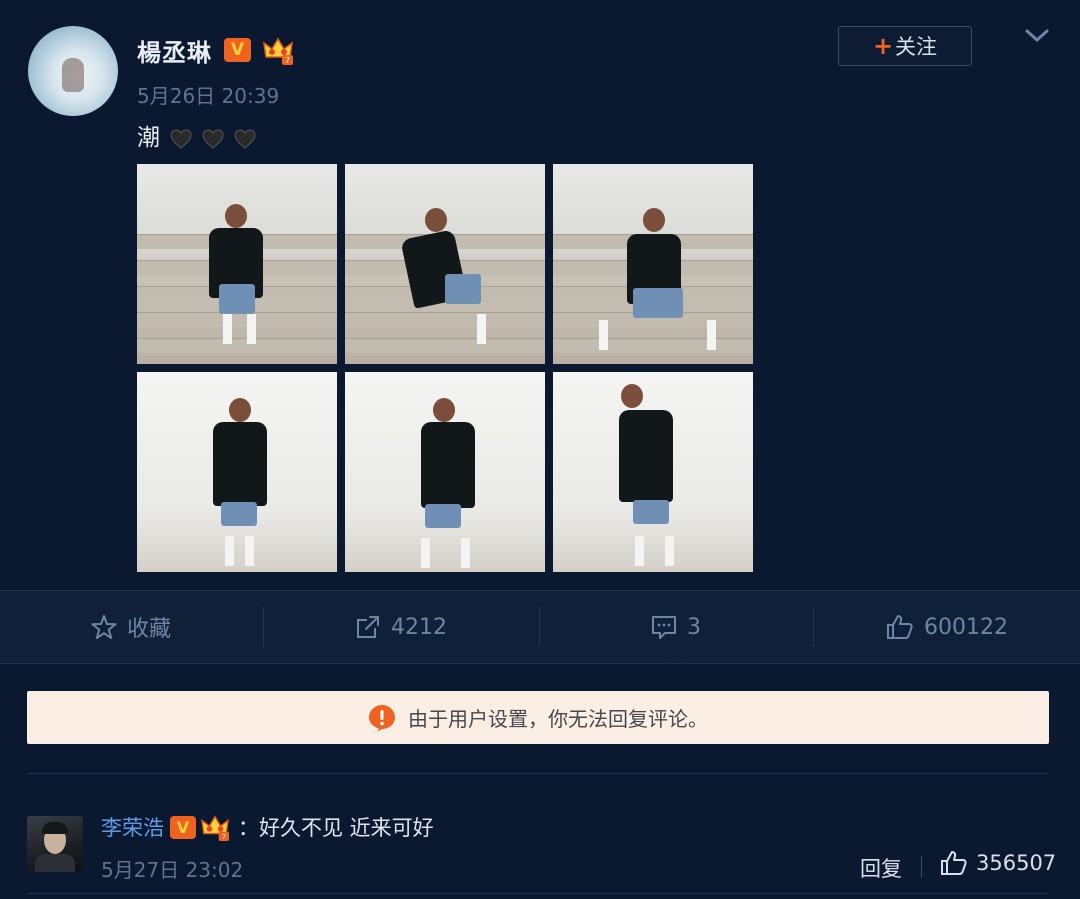  Describe the element at coordinates (881, 868) in the screenshot. I see `reply-button: 回复` at that location.